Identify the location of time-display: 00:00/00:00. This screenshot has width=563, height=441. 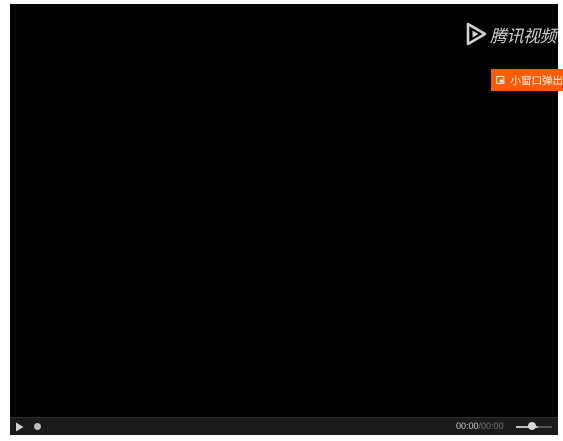
(480, 426).